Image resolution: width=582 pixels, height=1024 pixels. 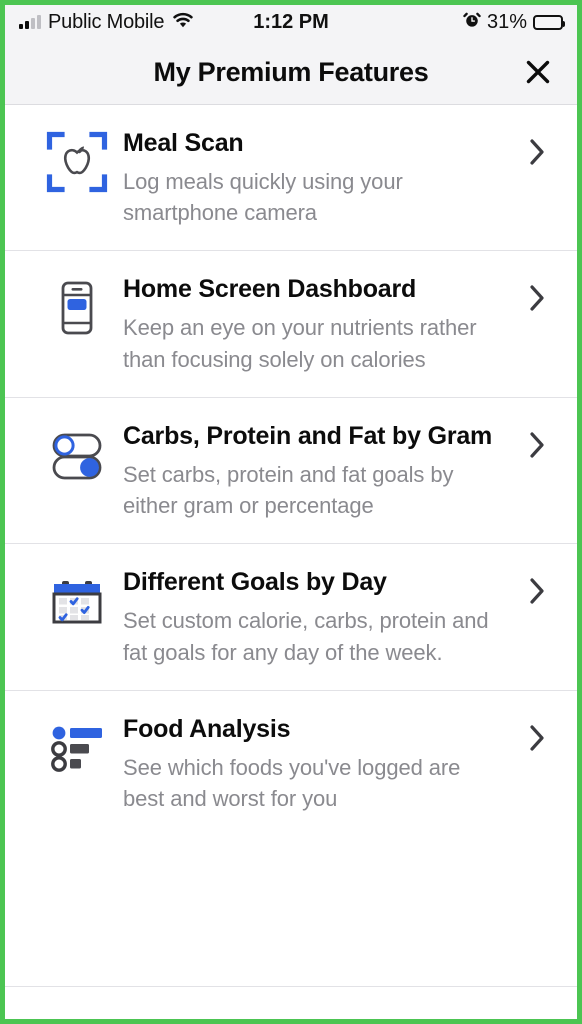 I want to click on toggle-switches-icon, so click(x=77, y=453).